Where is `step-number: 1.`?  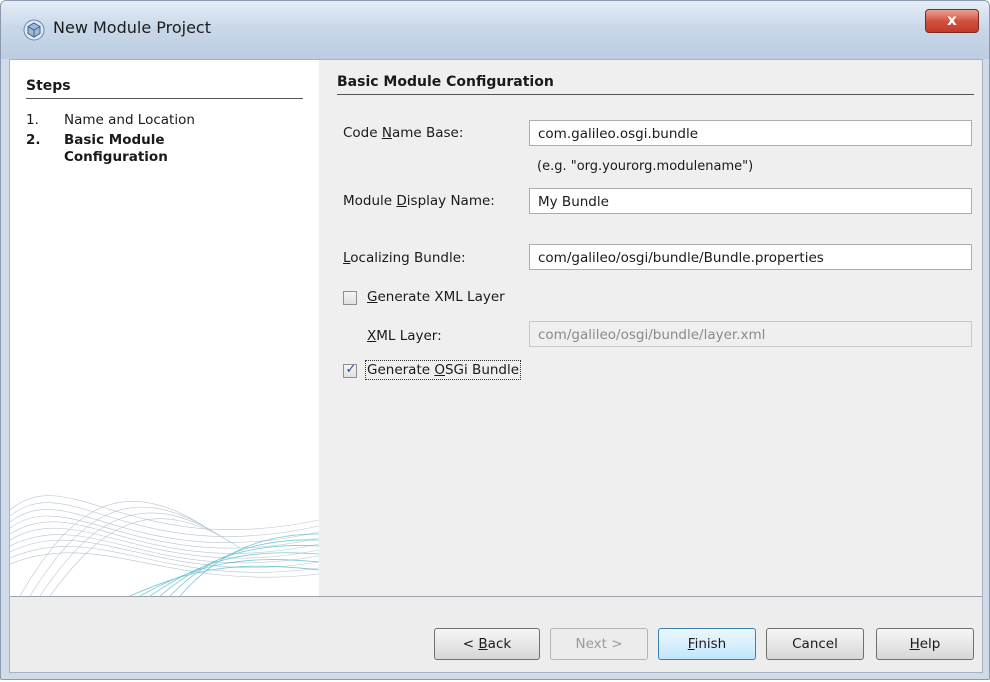
step-number: 1. is located at coordinates (32, 120).